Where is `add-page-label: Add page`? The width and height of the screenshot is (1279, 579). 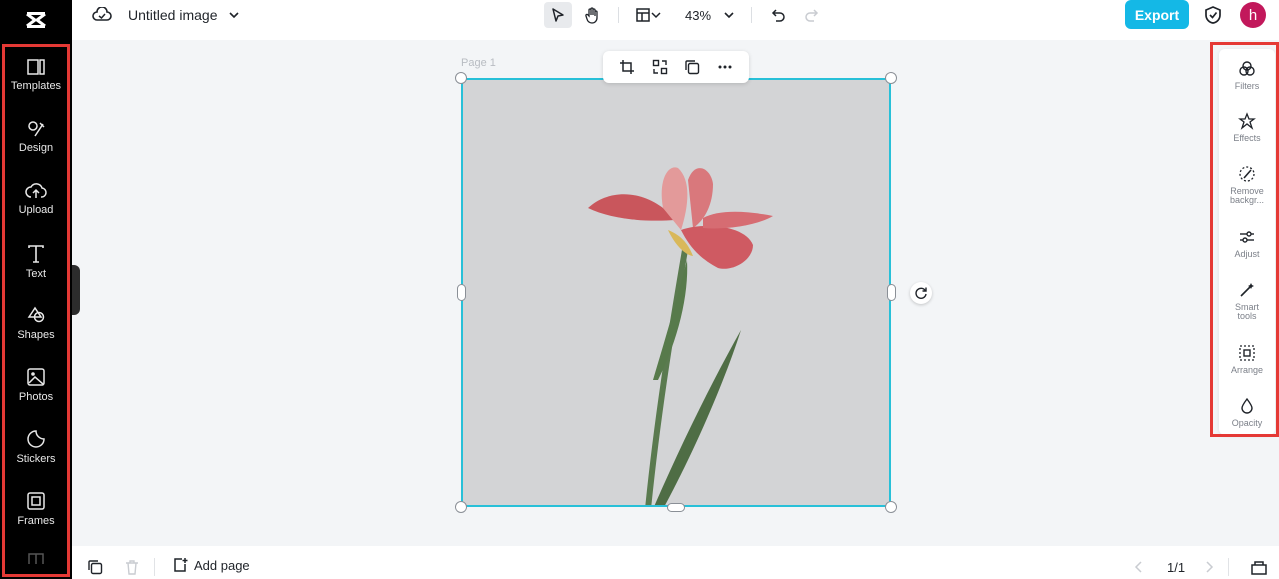
add-page-label: Add page is located at coordinates (222, 565).